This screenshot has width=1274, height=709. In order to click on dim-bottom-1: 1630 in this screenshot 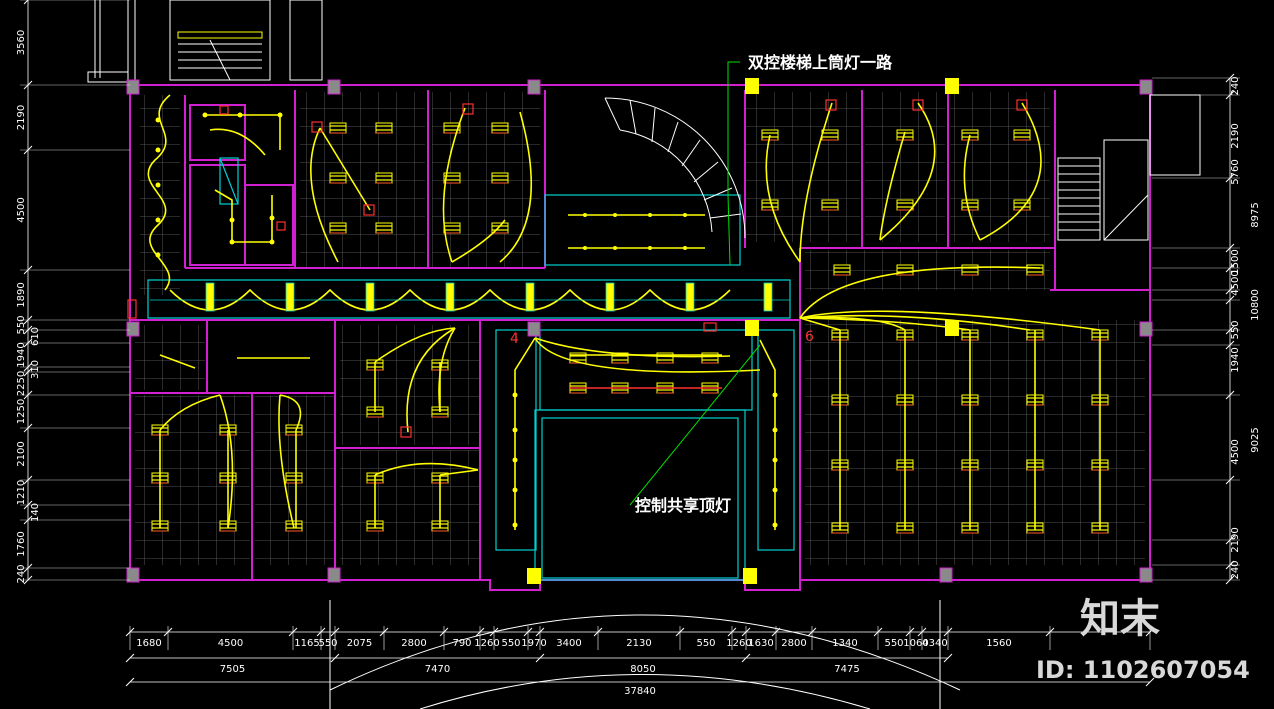, I will do `click(760, 643)`.